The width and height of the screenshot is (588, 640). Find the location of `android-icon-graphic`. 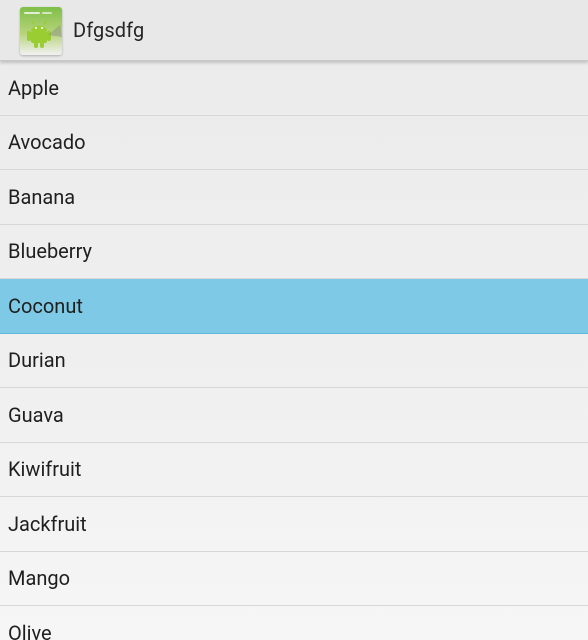

android-icon-graphic is located at coordinates (41, 31).